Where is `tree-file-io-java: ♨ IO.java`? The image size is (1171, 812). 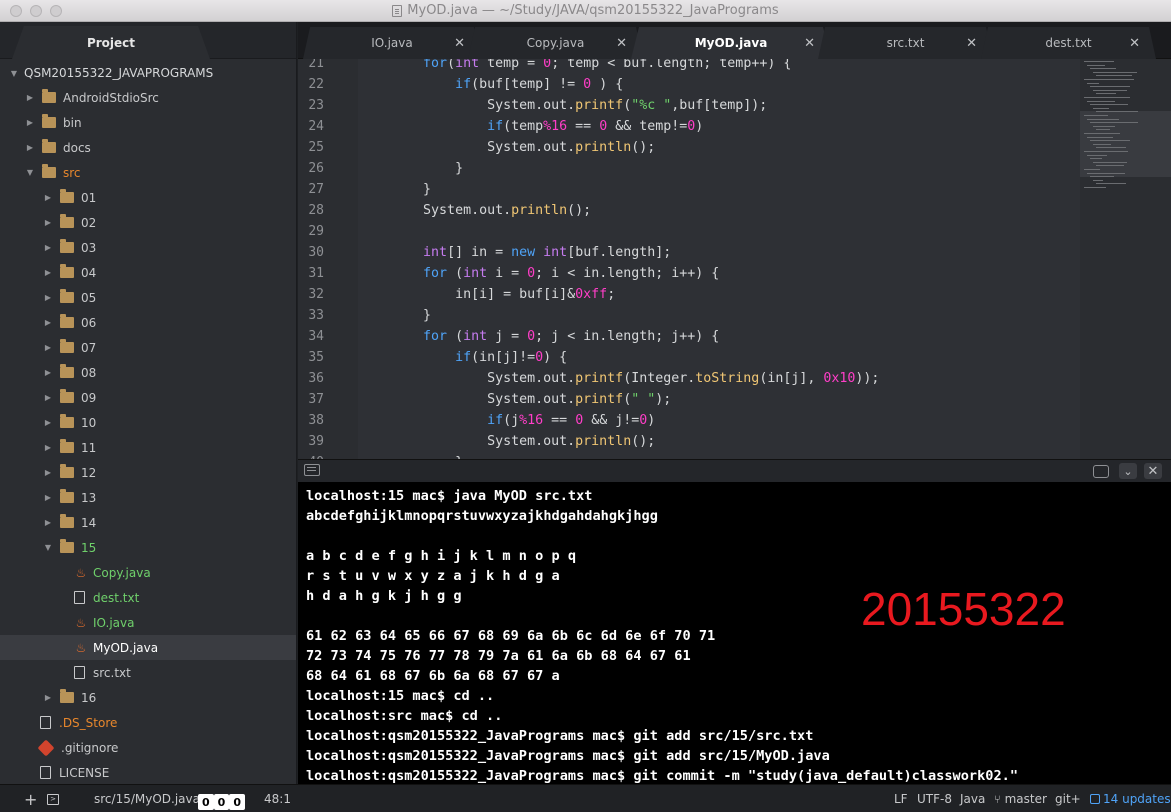
tree-file-io-java: ♨ IO.java is located at coordinates (148, 622).